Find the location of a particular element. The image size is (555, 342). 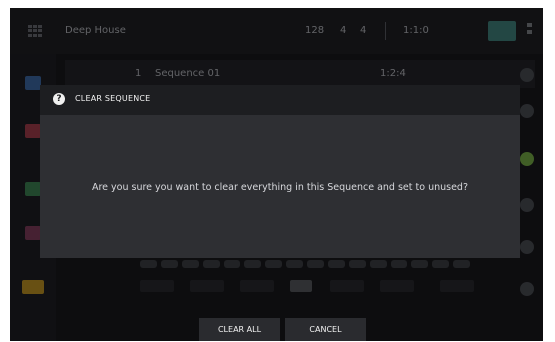

bpm-display: 128 is located at coordinates (314, 30).